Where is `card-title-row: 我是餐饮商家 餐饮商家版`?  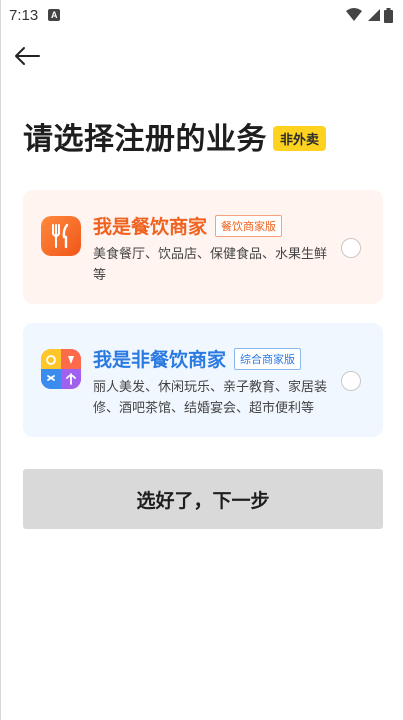
card-title-row: 我是餐饮商家 餐饮商家版 is located at coordinates (188, 225).